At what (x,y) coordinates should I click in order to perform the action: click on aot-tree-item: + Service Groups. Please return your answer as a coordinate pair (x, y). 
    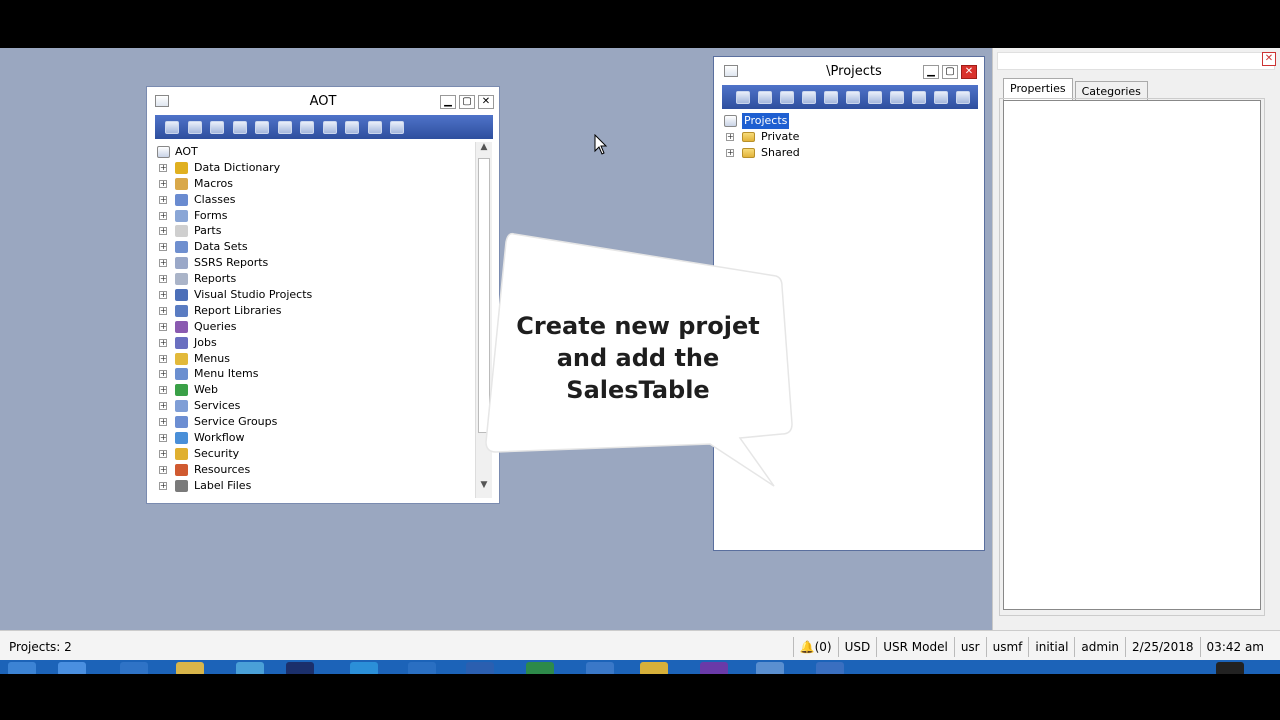
    Looking at the image, I should click on (316, 422).